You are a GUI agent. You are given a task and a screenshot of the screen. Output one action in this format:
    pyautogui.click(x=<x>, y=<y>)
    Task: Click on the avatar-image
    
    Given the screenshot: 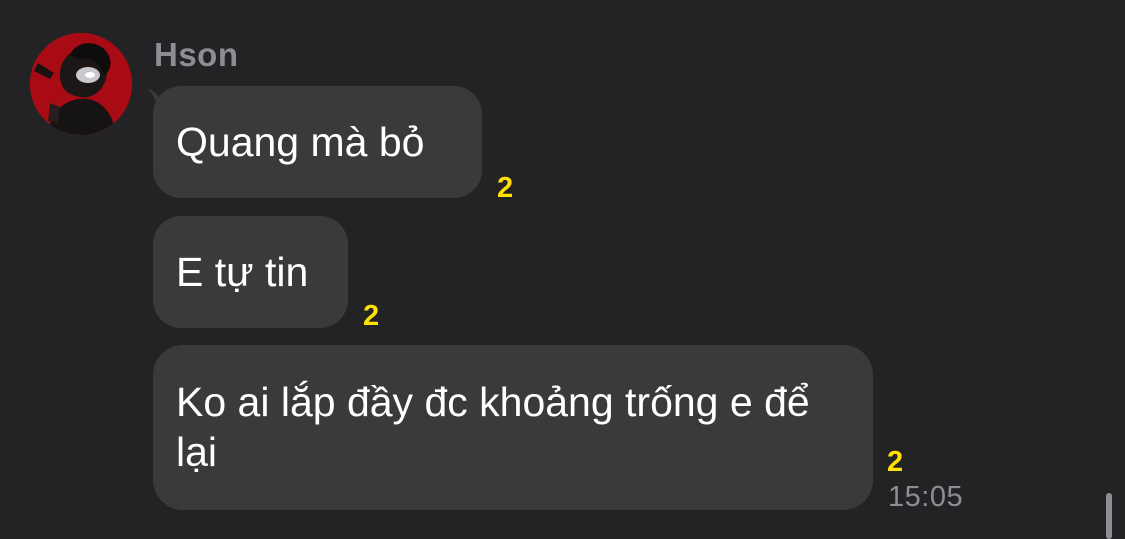 What is the action you would take?
    pyautogui.click(x=81, y=84)
    